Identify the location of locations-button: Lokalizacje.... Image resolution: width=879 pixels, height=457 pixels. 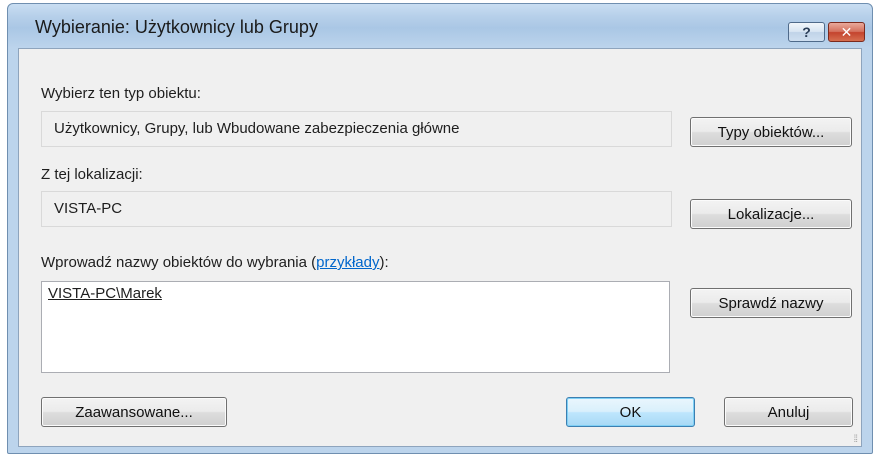
(771, 214).